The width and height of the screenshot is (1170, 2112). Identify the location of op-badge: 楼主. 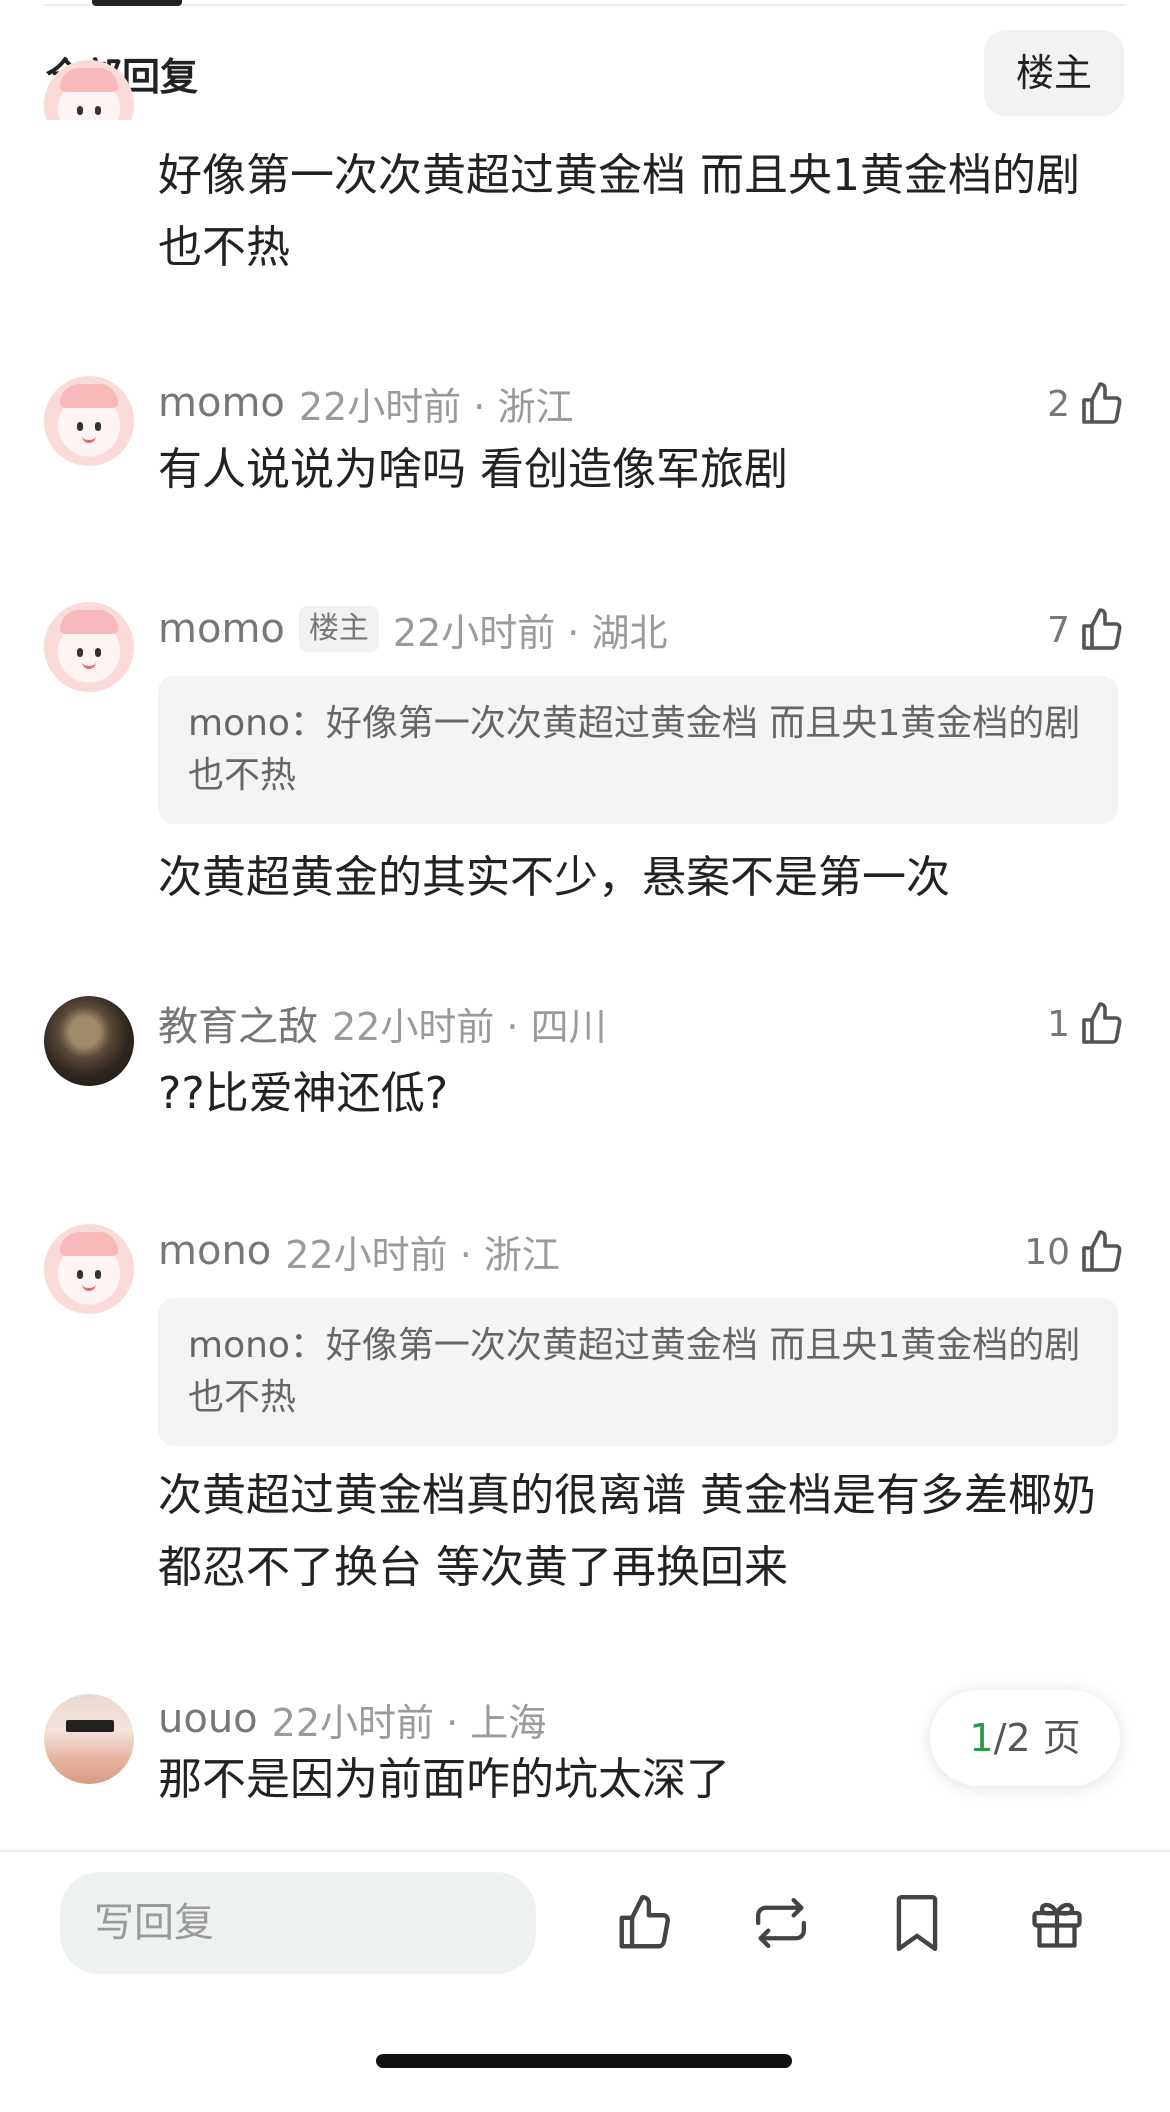
(338, 629).